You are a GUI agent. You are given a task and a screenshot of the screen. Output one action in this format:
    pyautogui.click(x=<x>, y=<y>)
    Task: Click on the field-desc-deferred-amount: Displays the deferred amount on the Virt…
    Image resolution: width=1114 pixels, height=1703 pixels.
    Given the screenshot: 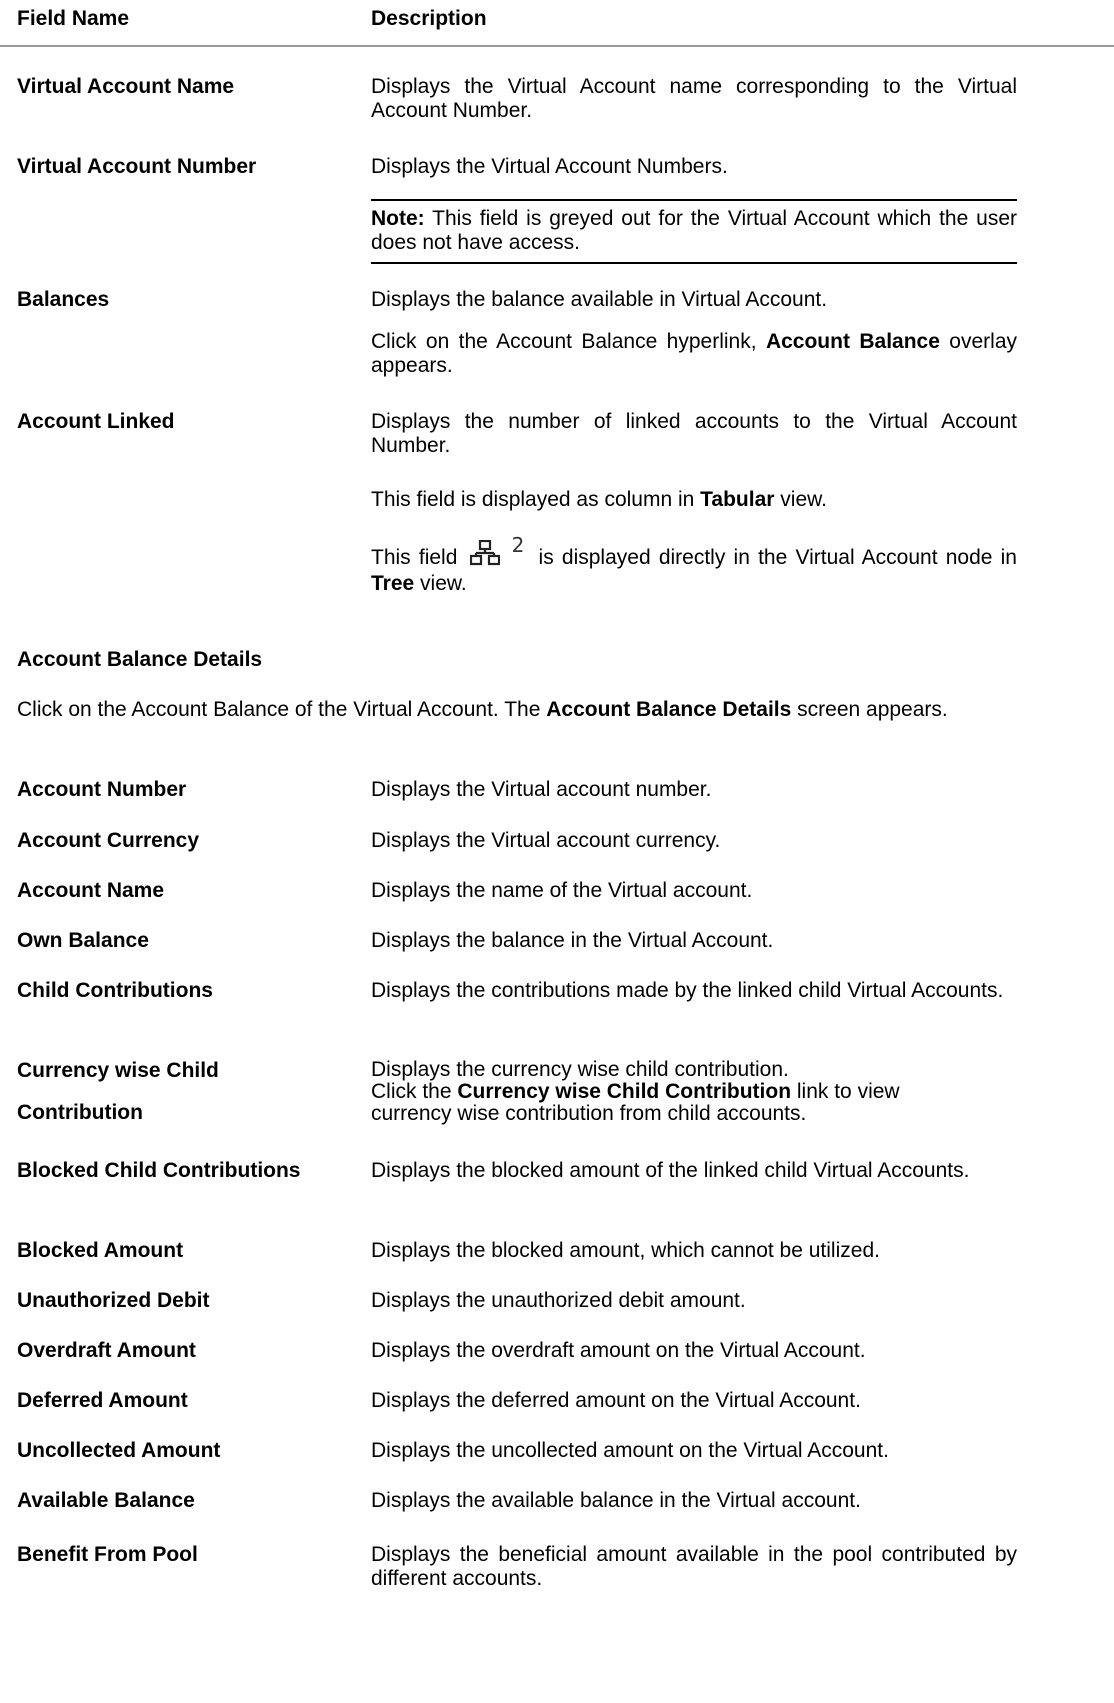 What is the action you would take?
    pyautogui.click(x=616, y=1400)
    